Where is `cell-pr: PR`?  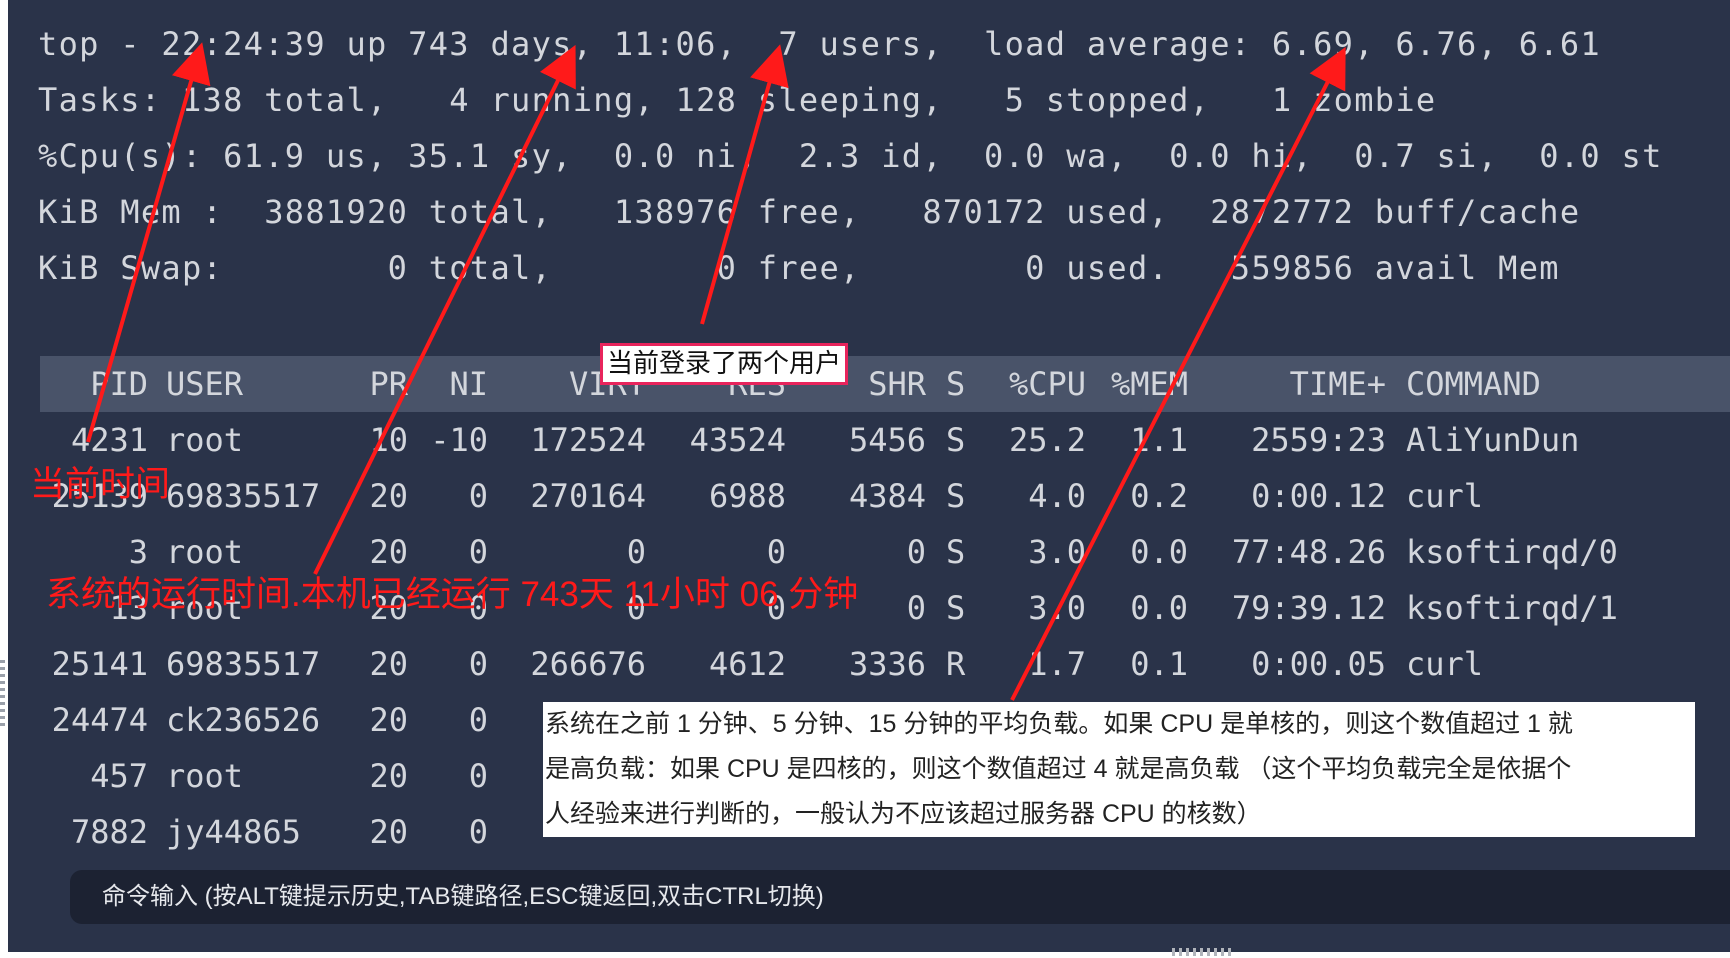 cell-pr: PR is located at coordinates (388, 384).